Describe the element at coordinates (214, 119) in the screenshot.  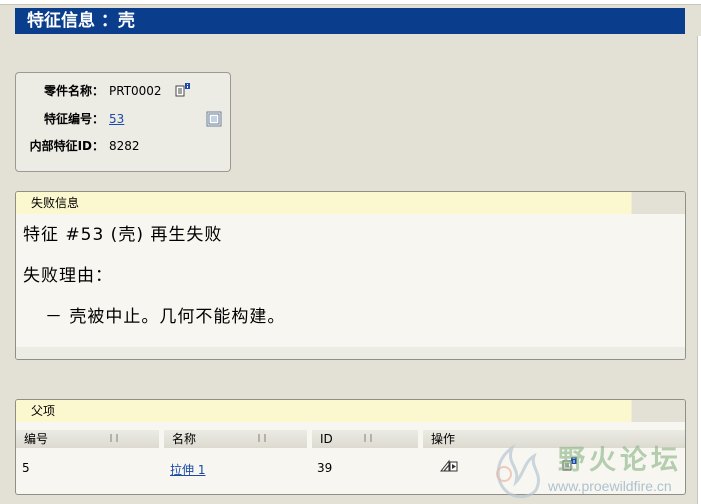
I see `info-icon` at that location.